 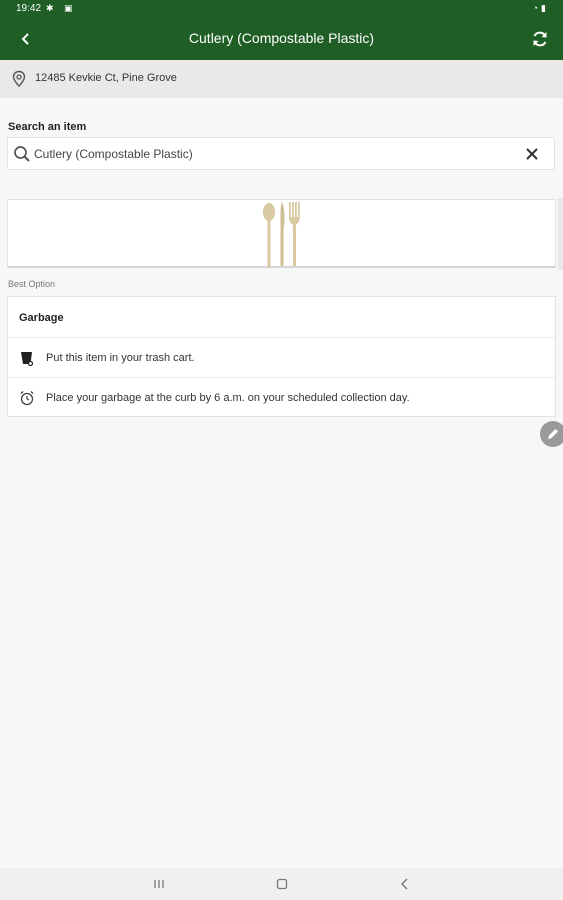 What do you see at coordinates (274, 154) in the screenshot?
I see `search-input` at bounding box center [274, 154].